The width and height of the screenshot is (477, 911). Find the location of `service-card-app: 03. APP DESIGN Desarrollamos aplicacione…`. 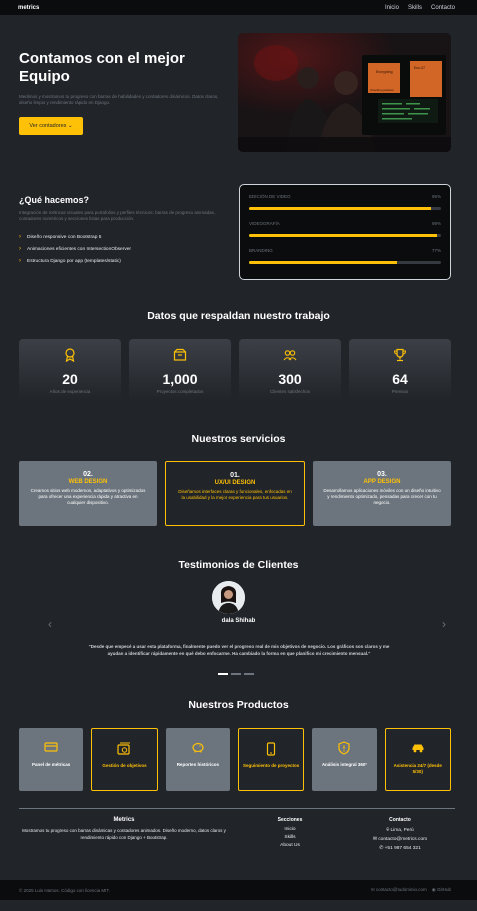

service-card-app: 03. APP DESIGN Desarrollamos aplicacione… is located at coordinates (382, 493).